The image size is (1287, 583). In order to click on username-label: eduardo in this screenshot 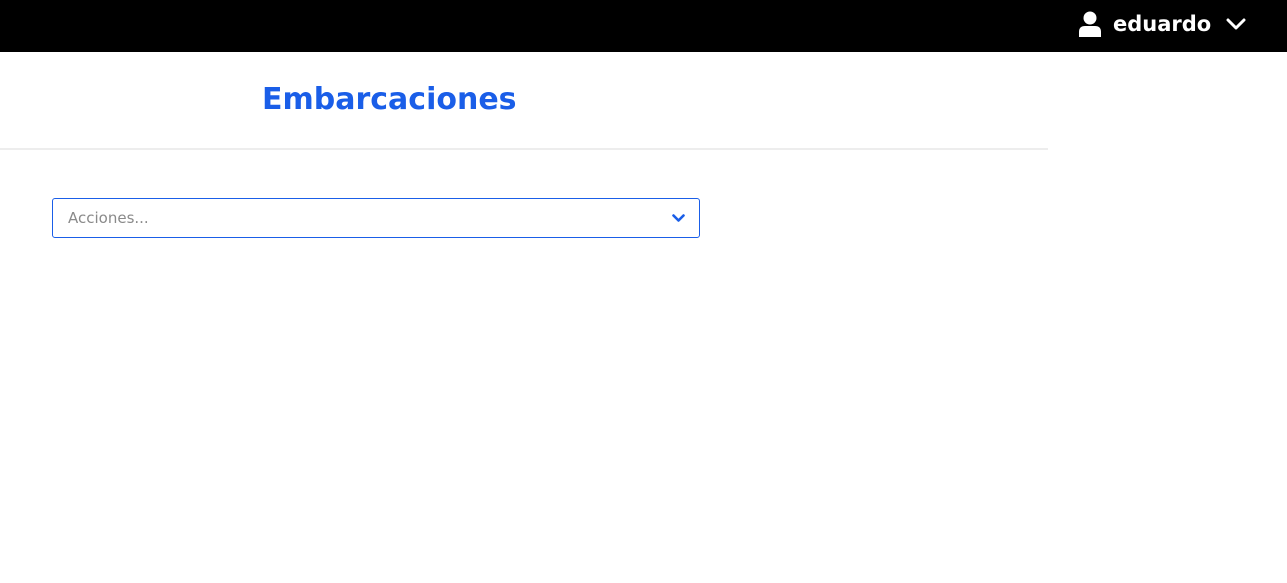, I will do `click(1162, 24)`.